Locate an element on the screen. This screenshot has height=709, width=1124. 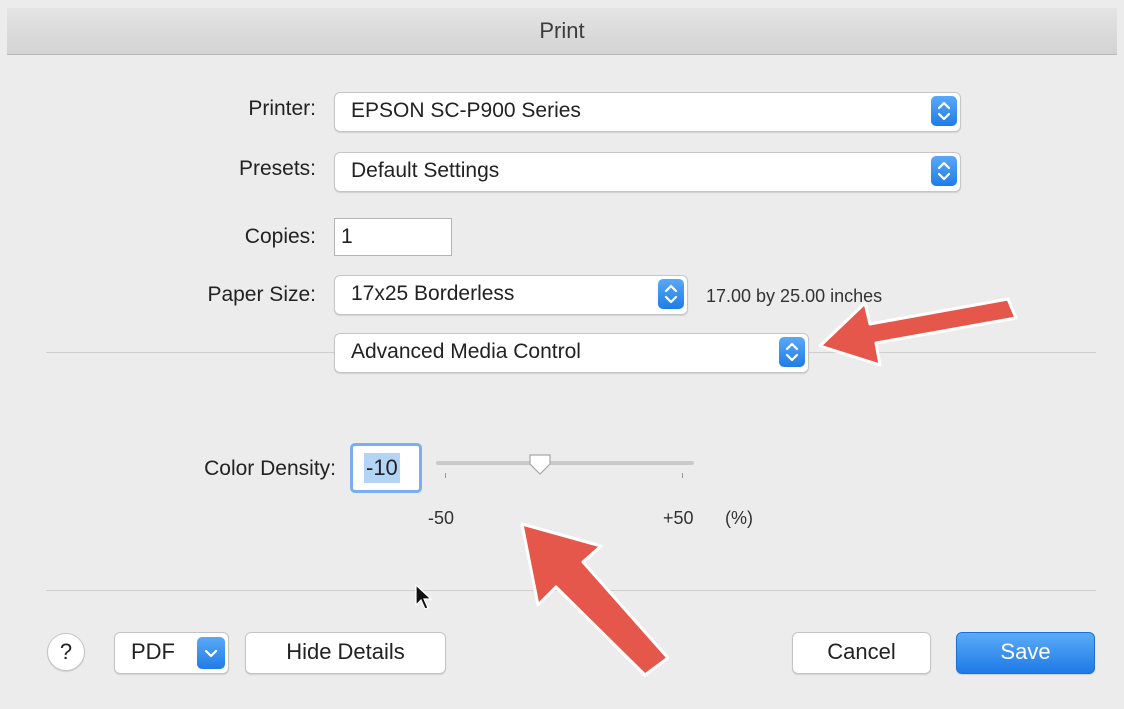
question-mark-icon: ? is located at coordinates (66, 651).